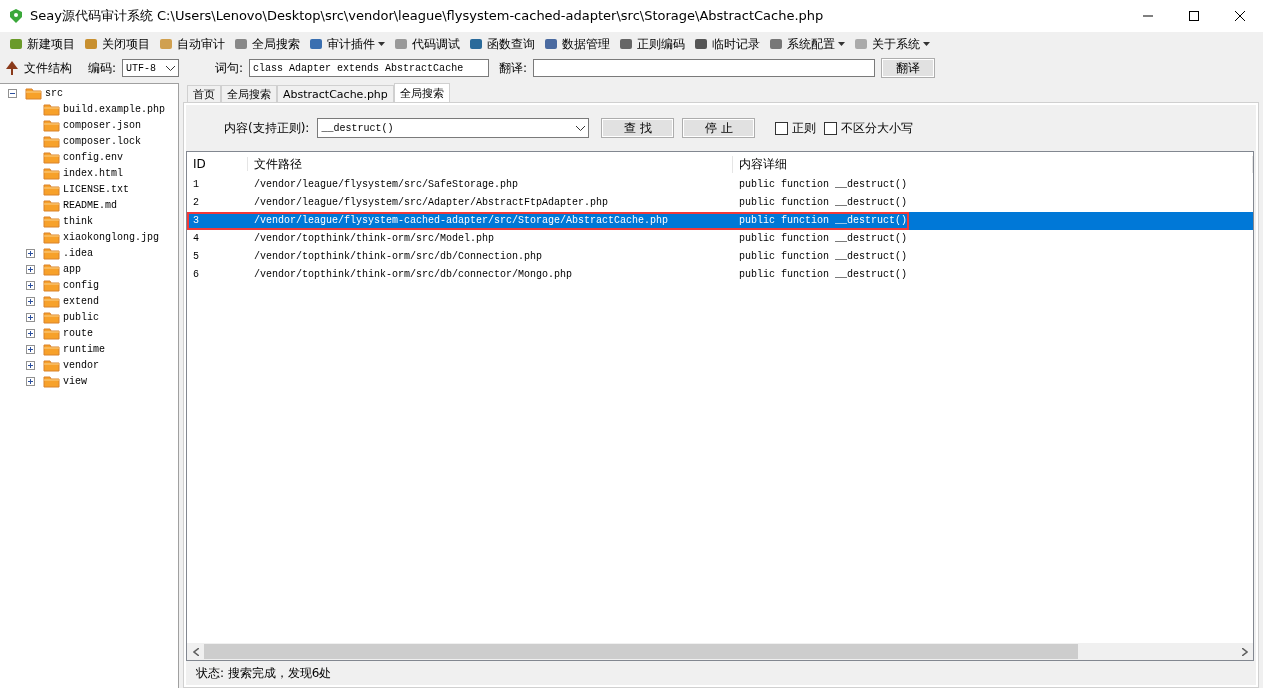  Describe the element at coordinates (453, 128) in the screenshot. I see `search-combobox: __destruct()` at that location.